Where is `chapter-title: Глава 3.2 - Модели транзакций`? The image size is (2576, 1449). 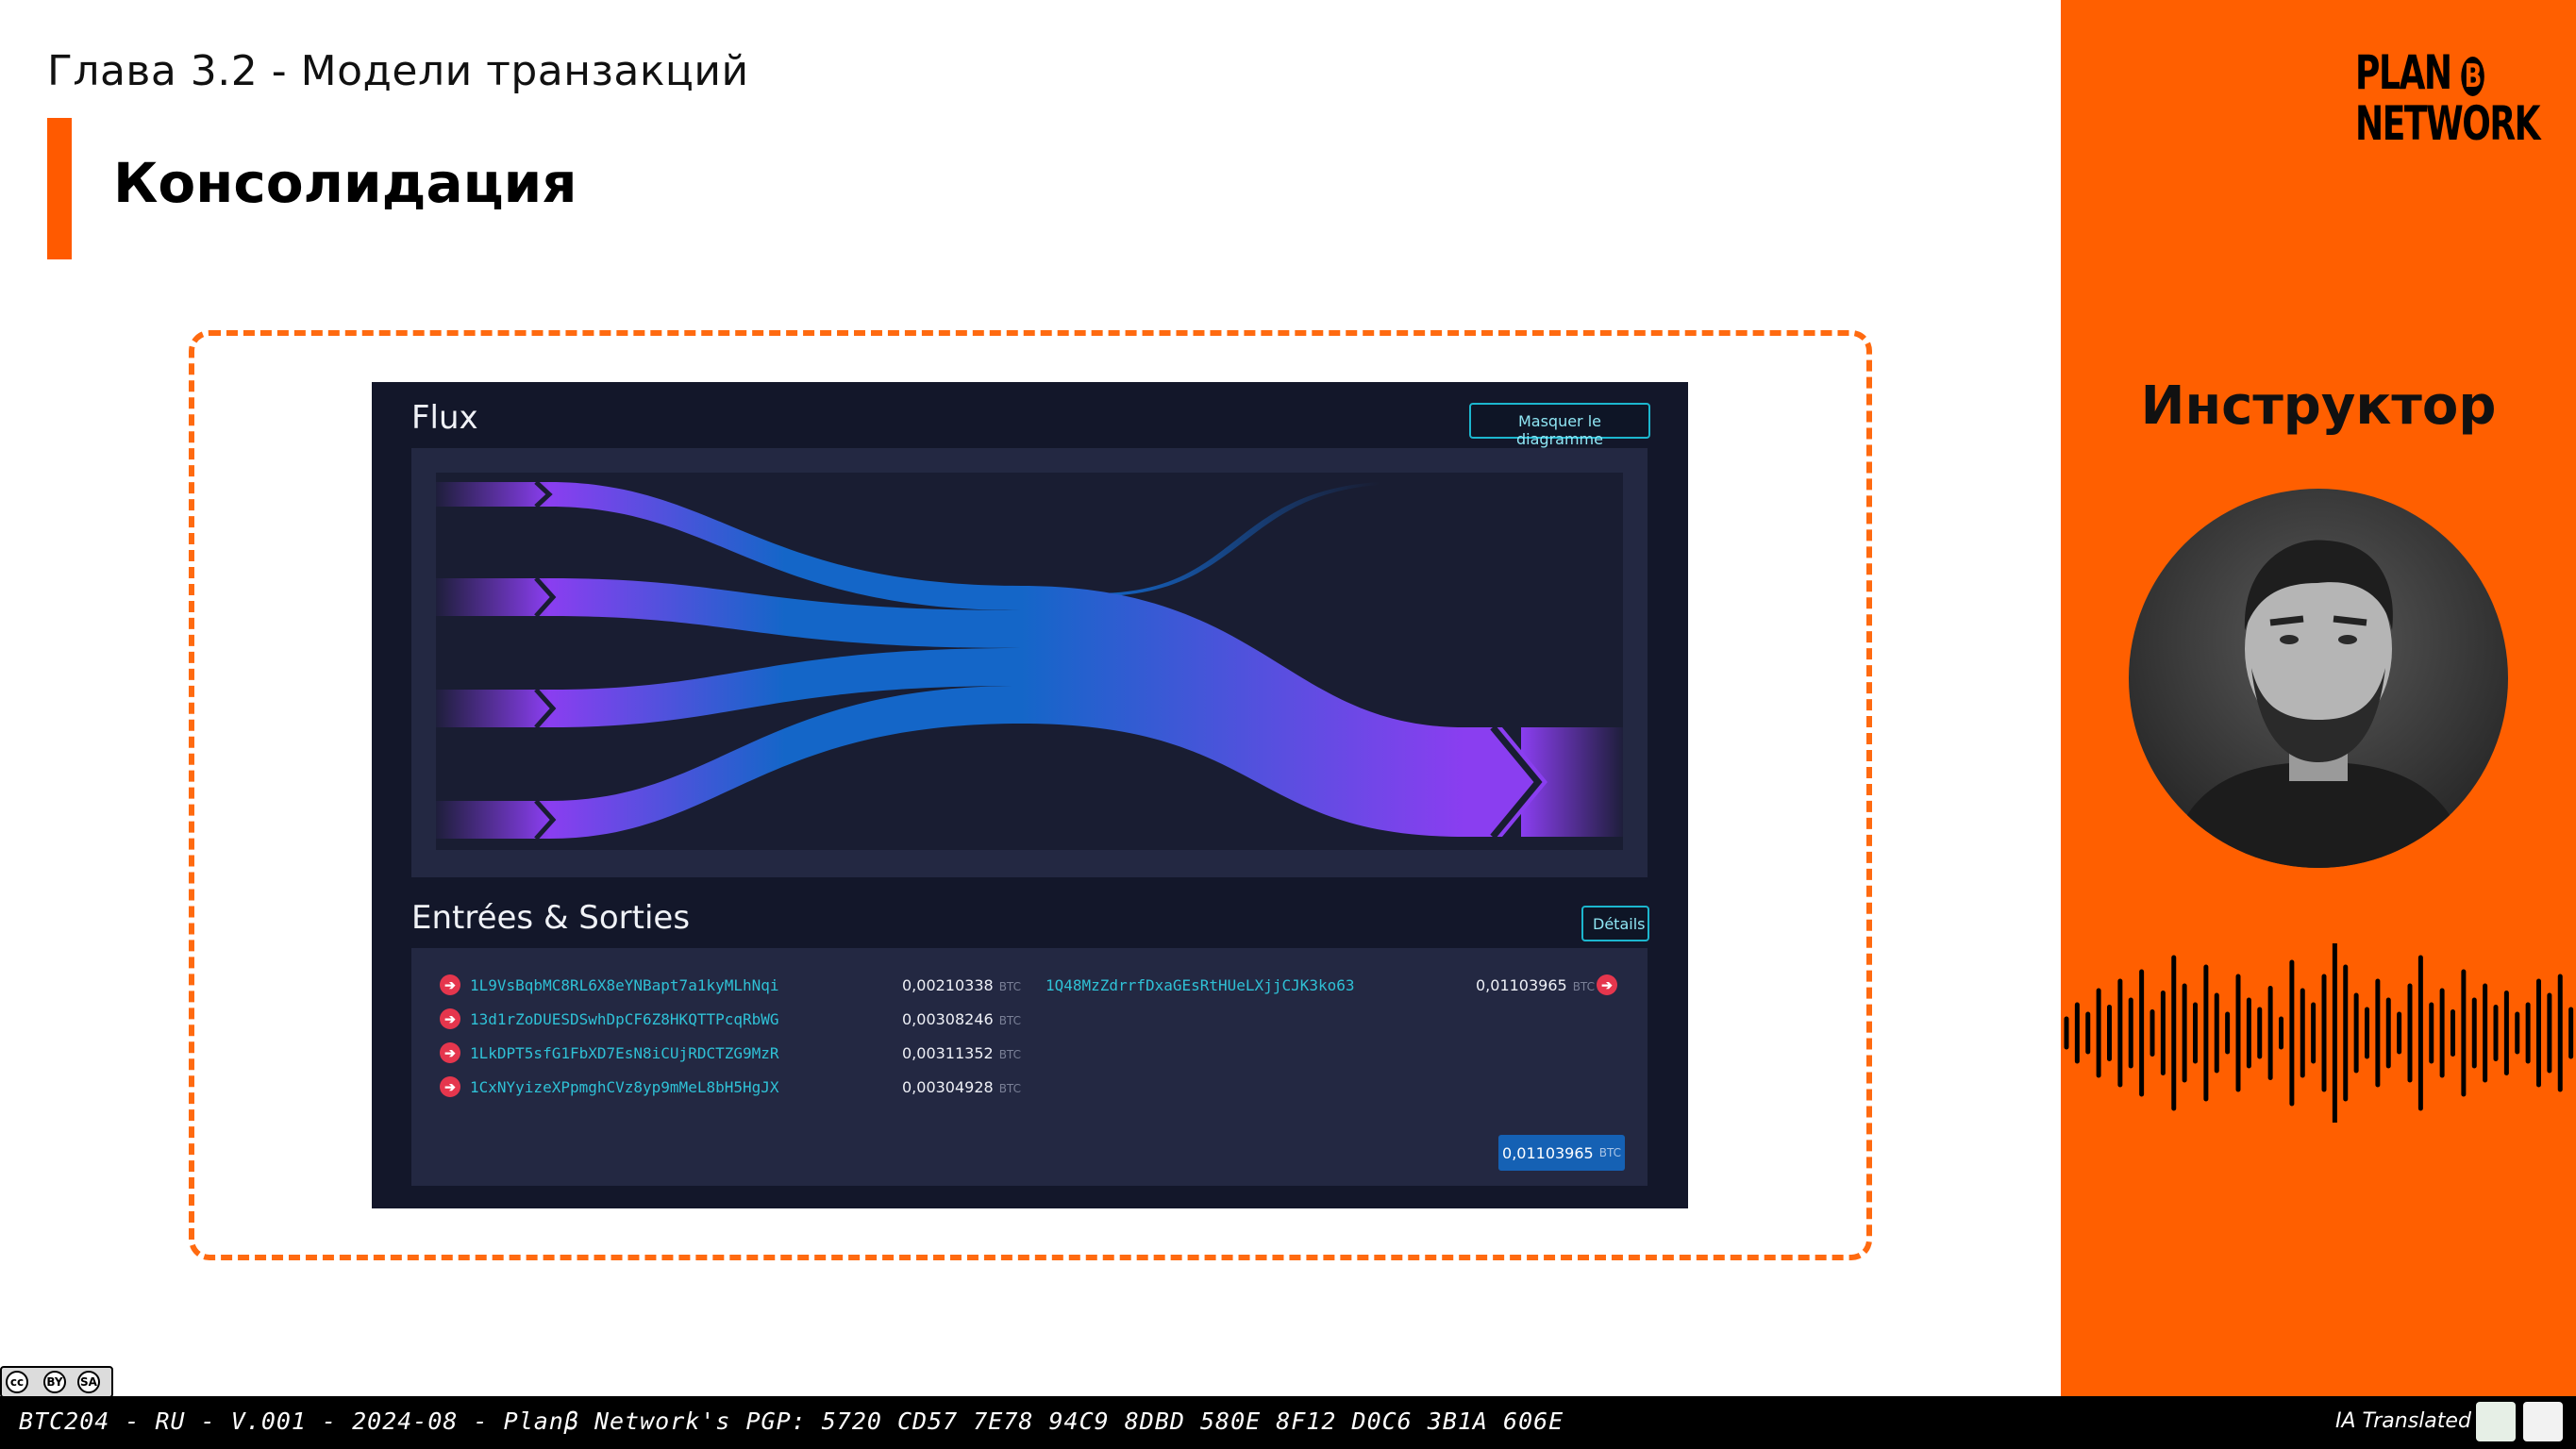 chapter-title: Глава 3.2 - Модели транзакций is located at coordinates (398, 71).